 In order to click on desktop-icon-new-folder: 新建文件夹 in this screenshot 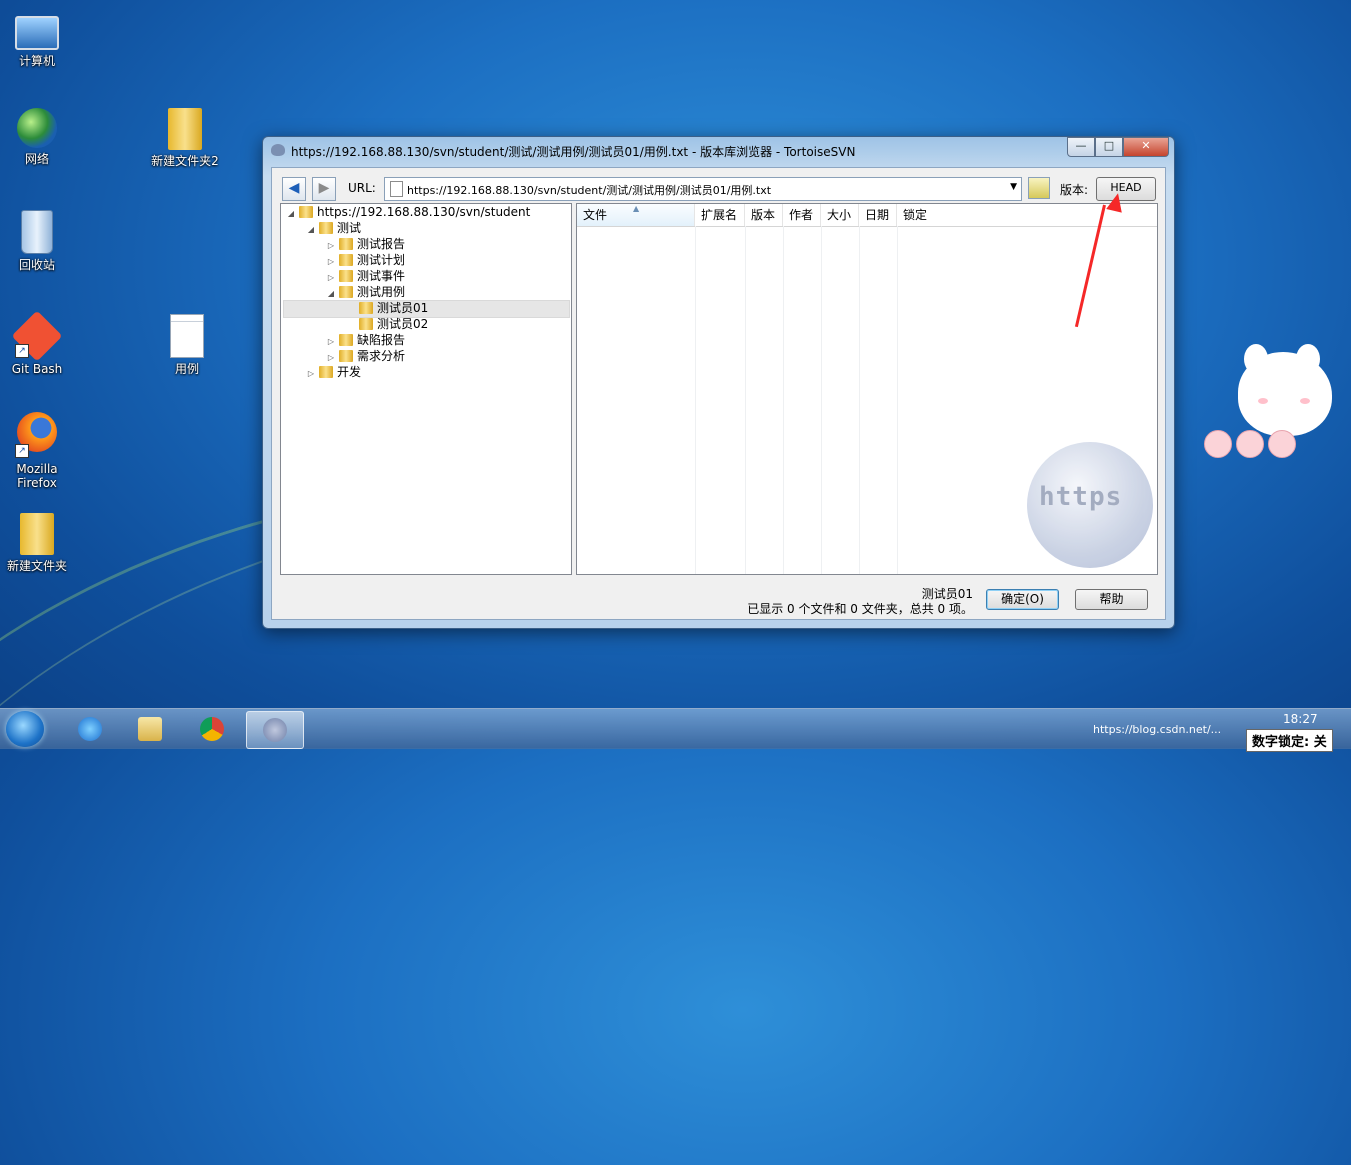, I will do `click(37, 543)`.